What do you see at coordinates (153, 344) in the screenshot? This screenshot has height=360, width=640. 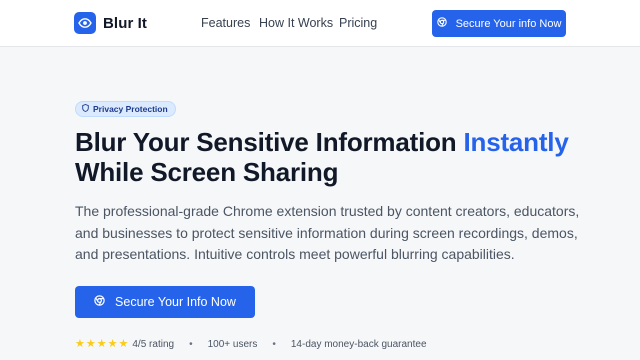 I see `rating-text: 4/5 rating` at bounding box center [153, 344].